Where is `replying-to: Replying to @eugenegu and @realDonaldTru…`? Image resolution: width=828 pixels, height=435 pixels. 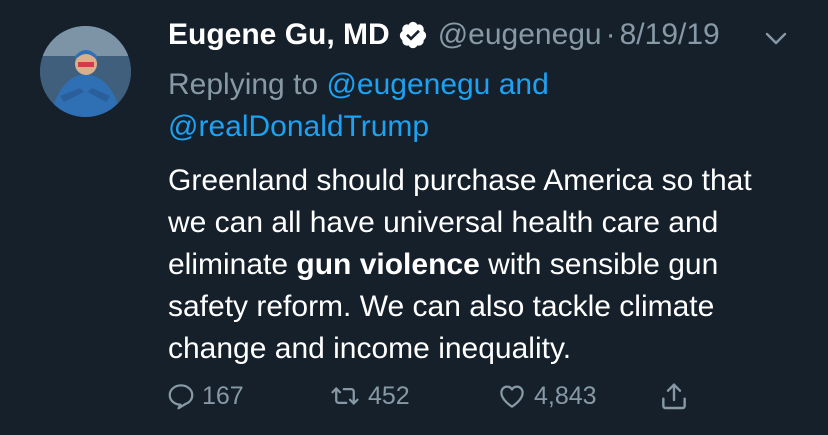
replying-to: Replying to @eugenegu and @realDonaldTru… is located at coordinates (478, 106).